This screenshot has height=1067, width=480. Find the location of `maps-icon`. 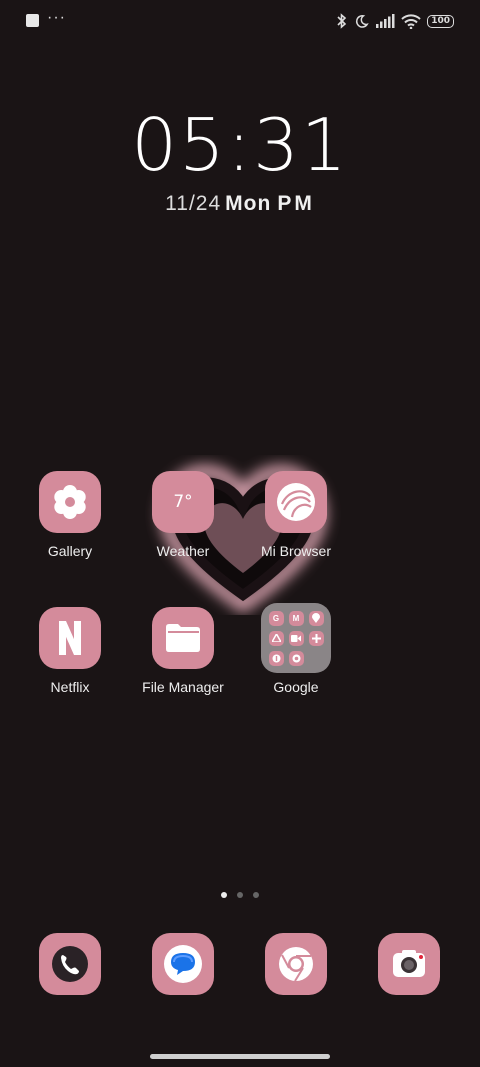

maps-icon is located at coordinates (316, 618).